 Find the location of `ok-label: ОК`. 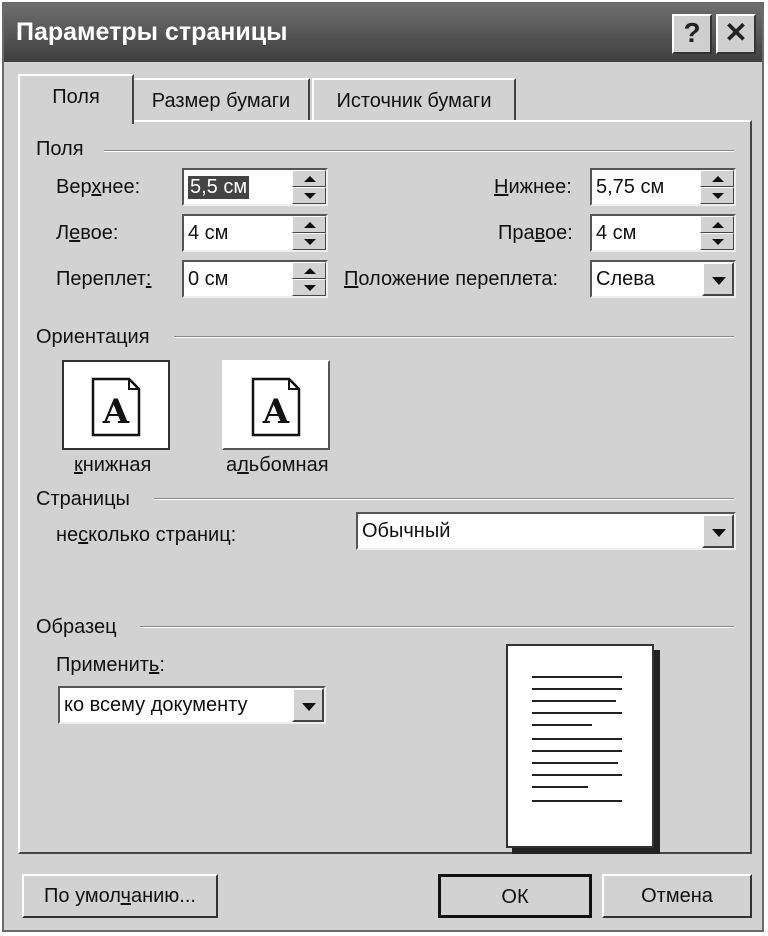

ok-label: ОК is located at coordinates (515, 897).